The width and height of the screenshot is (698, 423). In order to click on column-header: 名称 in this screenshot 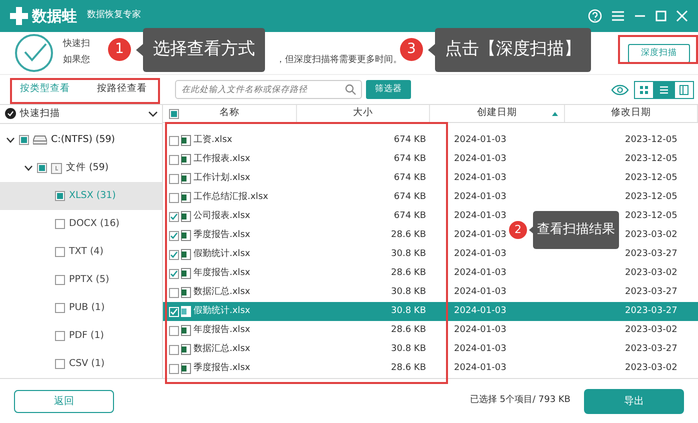, I will do `click(230, 113)`.